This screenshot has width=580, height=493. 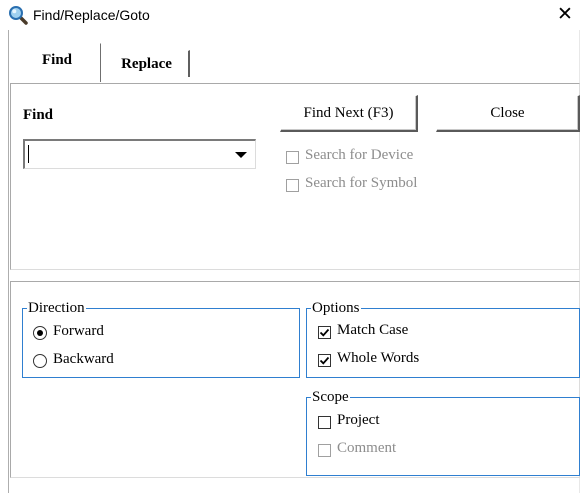 I want to click on forward-radio, so click(x=40, y=333).